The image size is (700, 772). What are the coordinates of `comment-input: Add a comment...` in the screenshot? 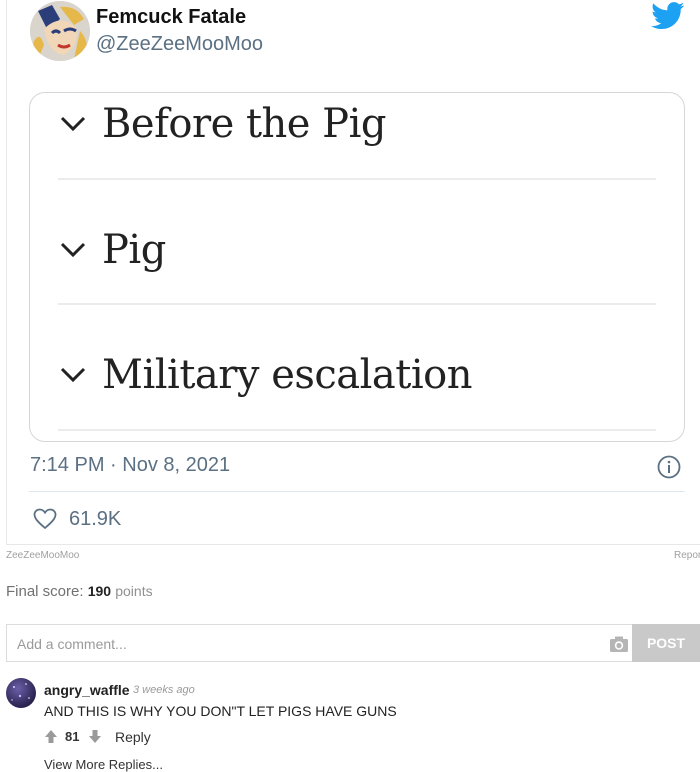 It's located at (319, 643).